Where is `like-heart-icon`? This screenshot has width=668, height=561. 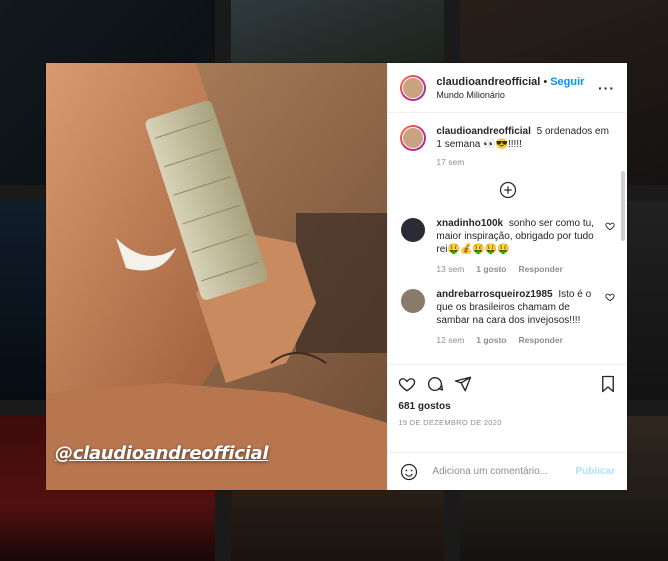
like-heart-icon is located at coordinates (407, 384).